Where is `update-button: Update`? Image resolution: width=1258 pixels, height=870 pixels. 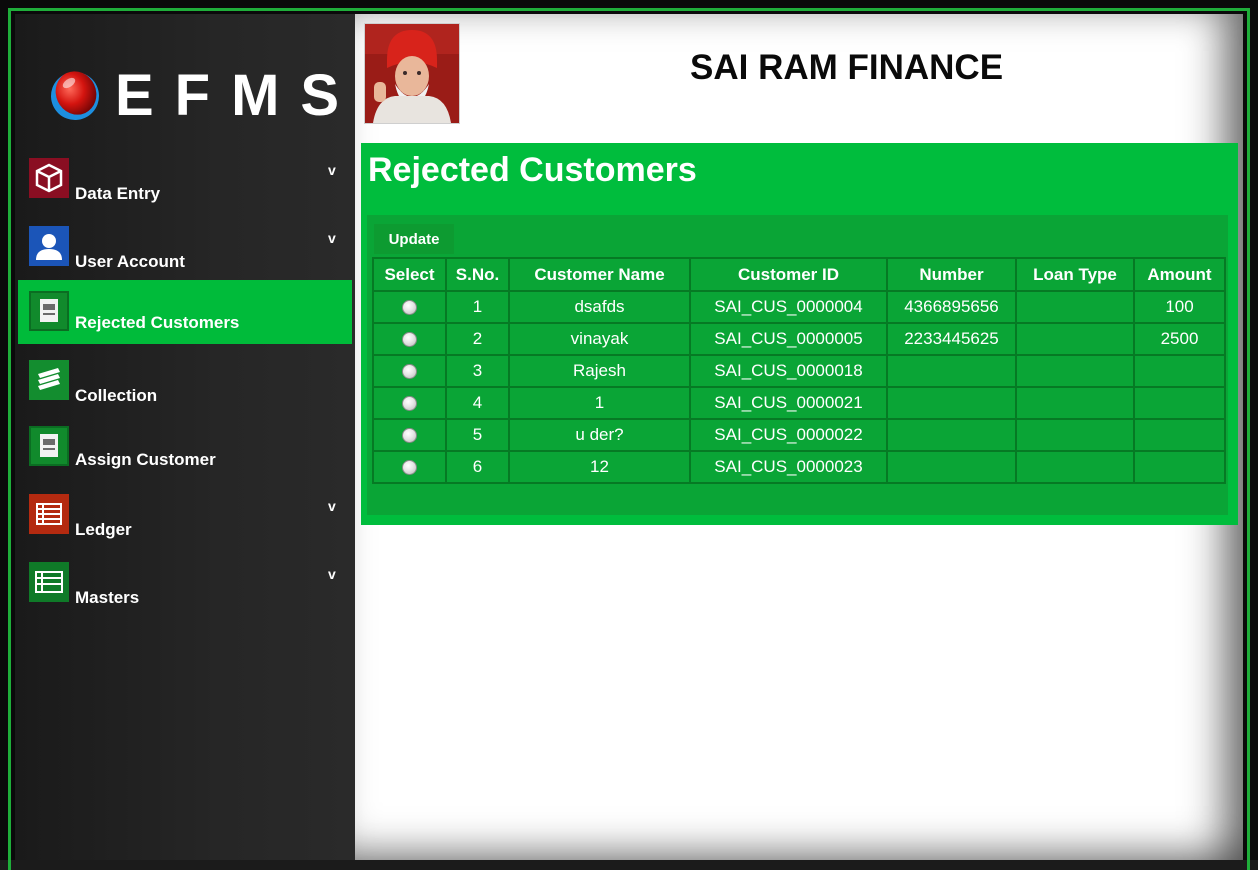 update-button: Update is located at coordinates (414, 239).